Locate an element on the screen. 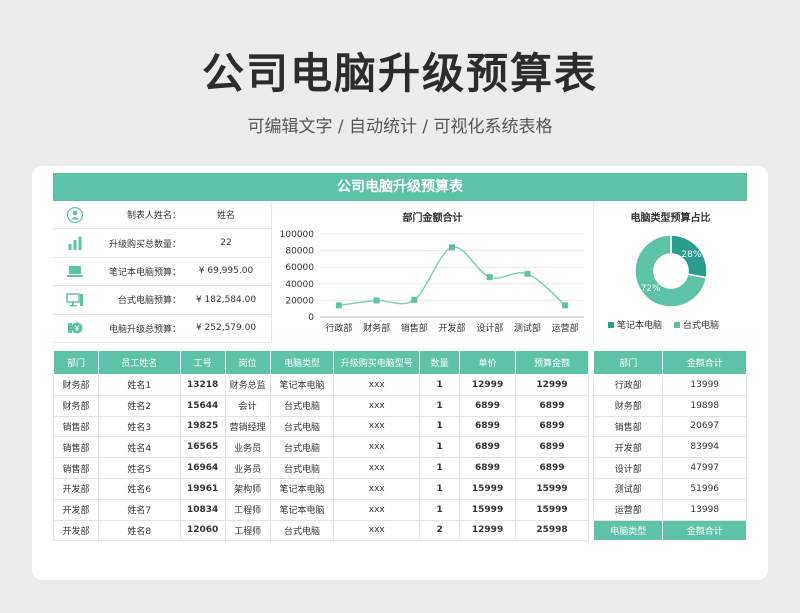 This screenshot has width=800, height=613. column-header: 单价 is located at coordinates (488, 362).